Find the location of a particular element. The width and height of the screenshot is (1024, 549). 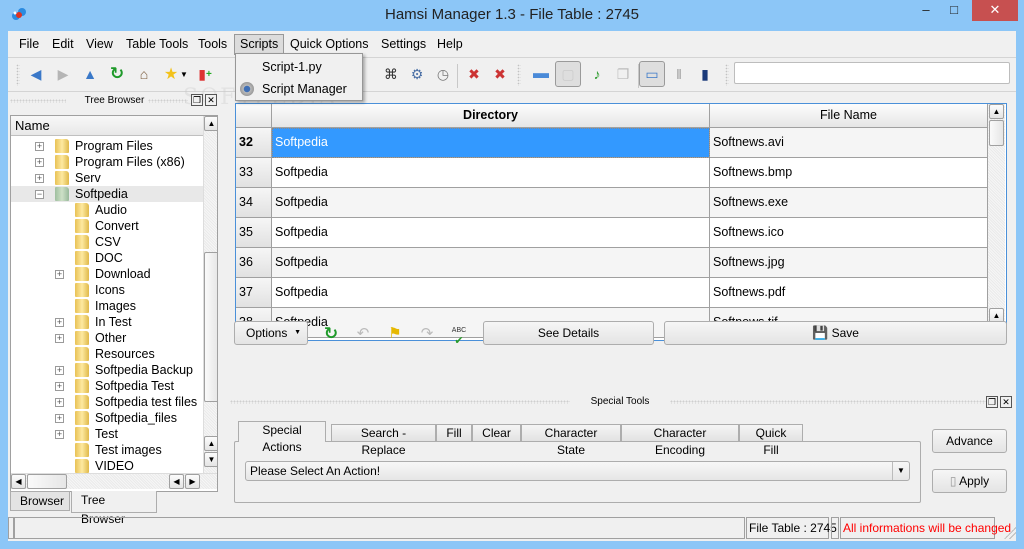

tree-item: VIDEO is located at coordinates (107, 466).